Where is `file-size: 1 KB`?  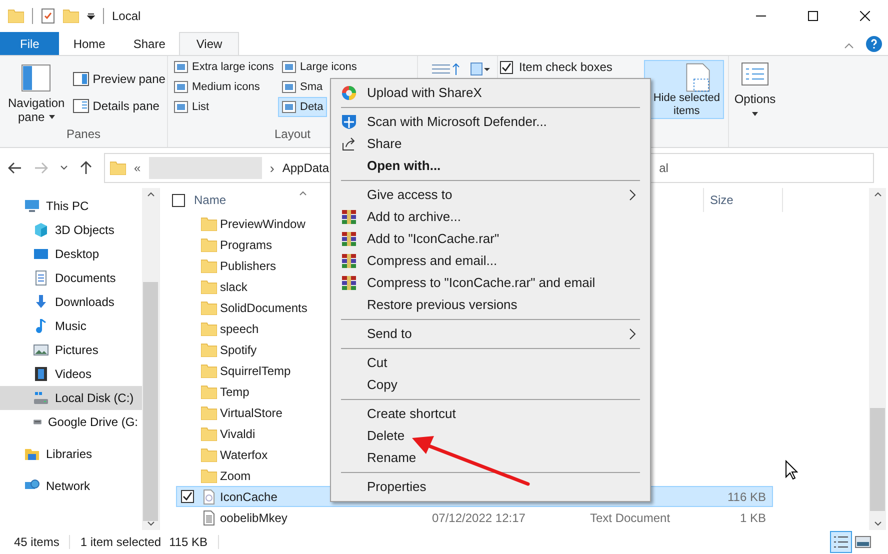 file-size: 1 KB is located at coordinates (753, 517).